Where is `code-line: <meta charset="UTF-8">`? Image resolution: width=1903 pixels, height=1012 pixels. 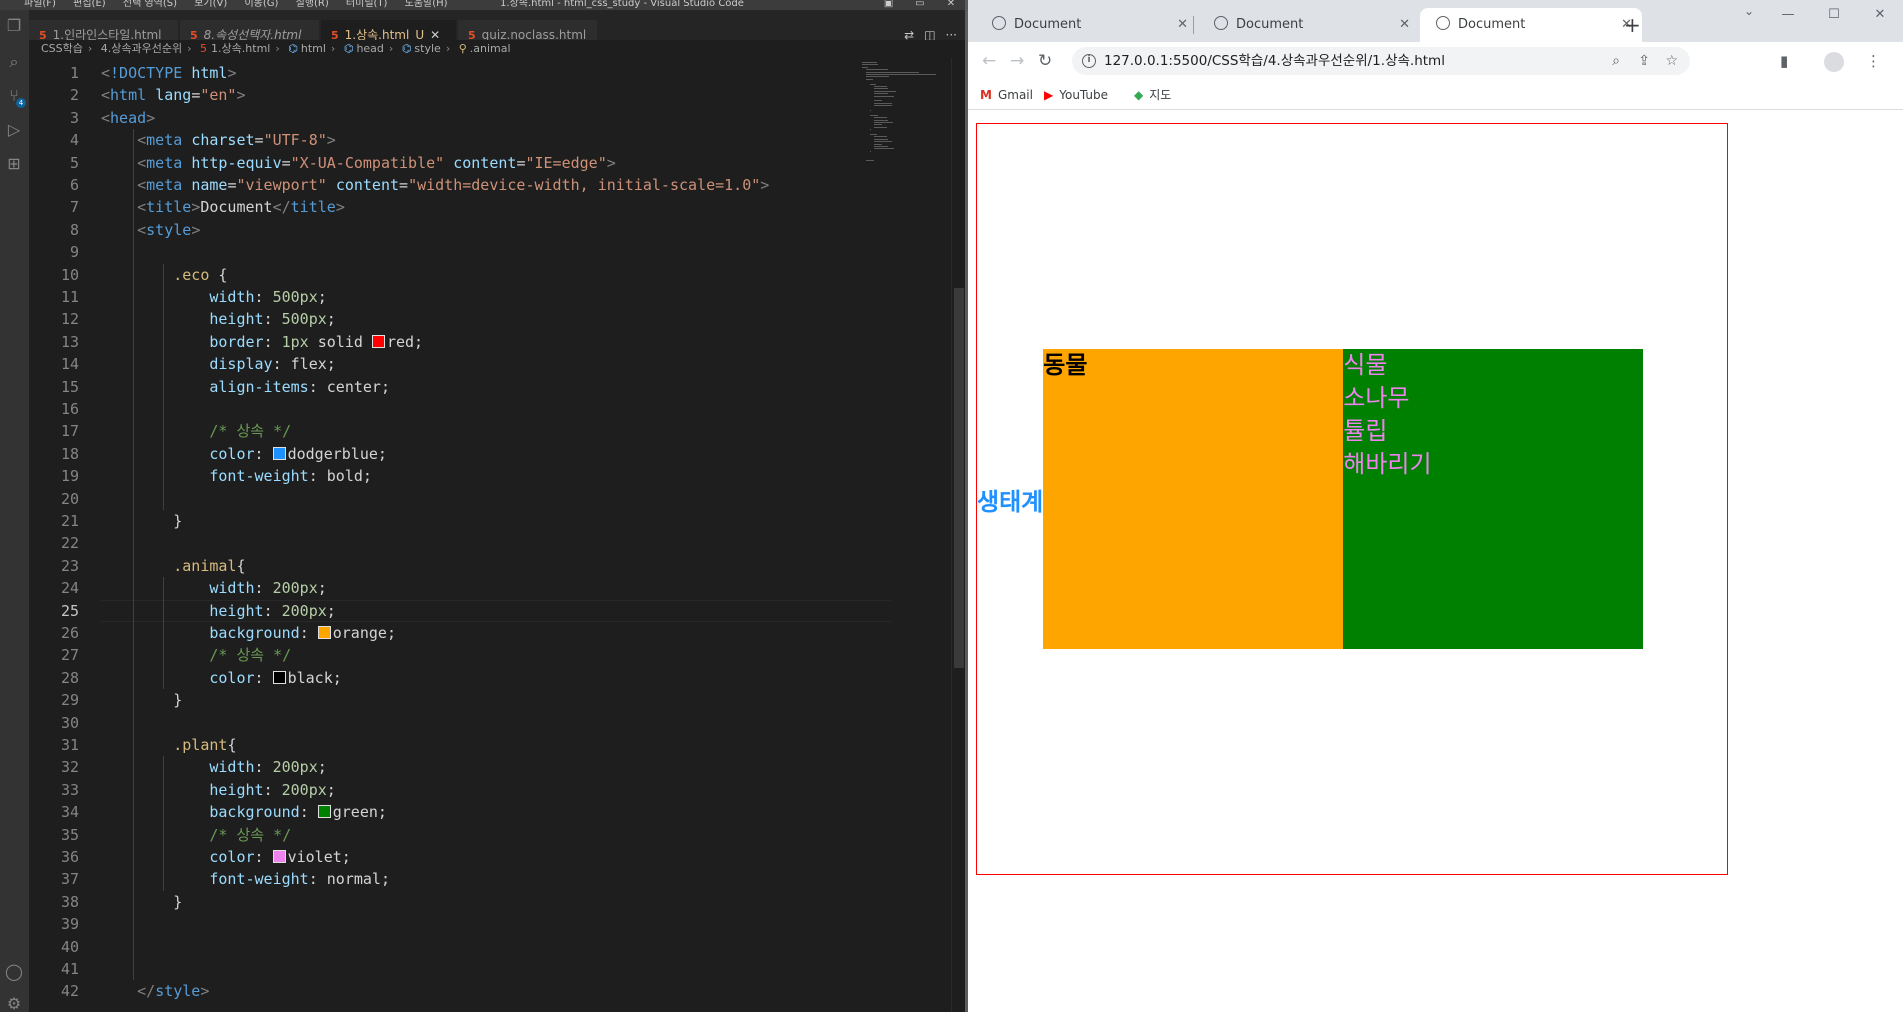
code-line: <meta charset="UTF-8"> is located at coordinates (218, 140).